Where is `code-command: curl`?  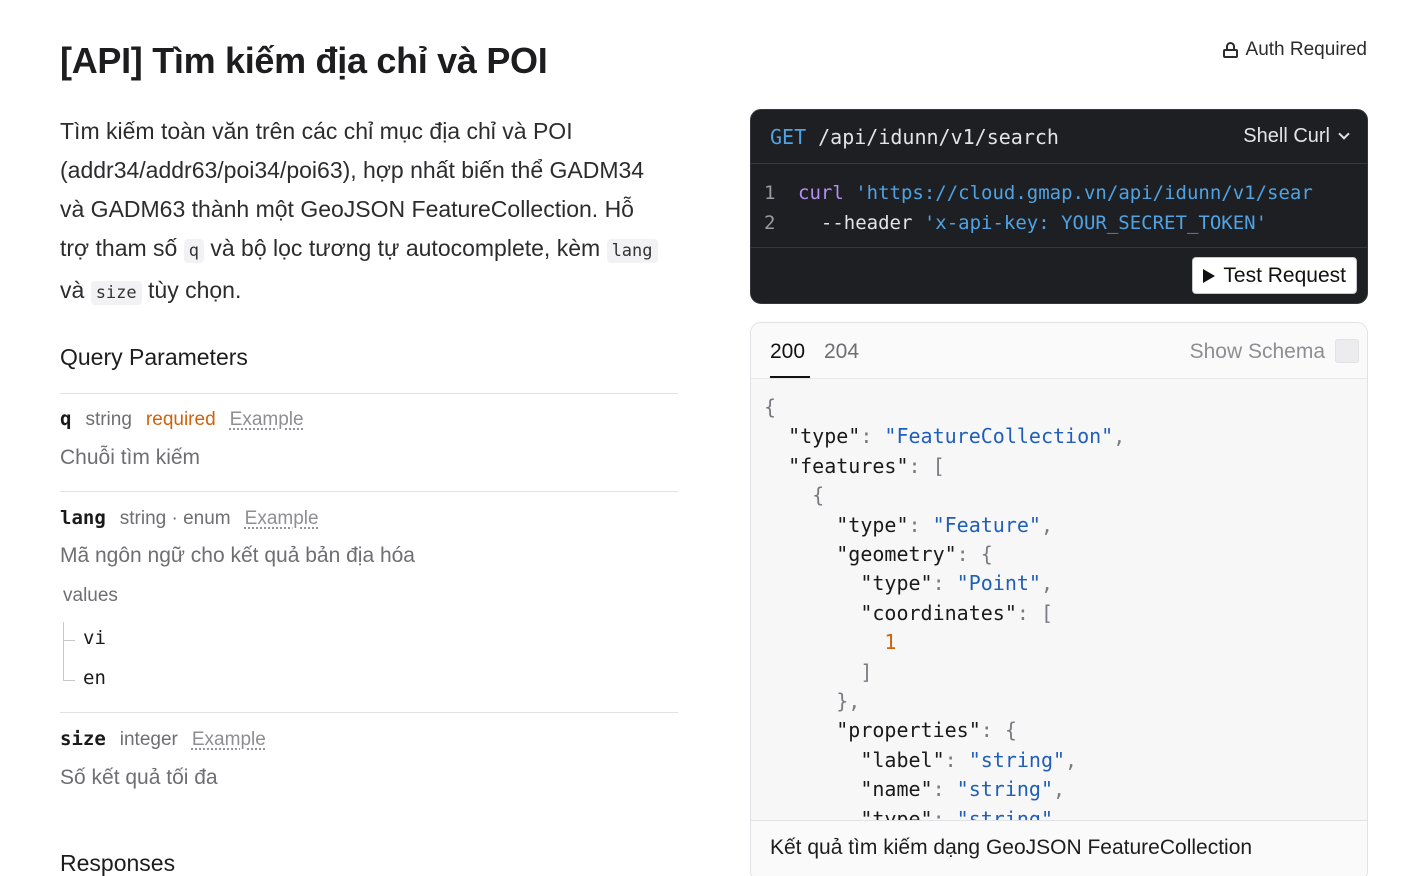 code-command: curl is located at coordinates (821, 193).